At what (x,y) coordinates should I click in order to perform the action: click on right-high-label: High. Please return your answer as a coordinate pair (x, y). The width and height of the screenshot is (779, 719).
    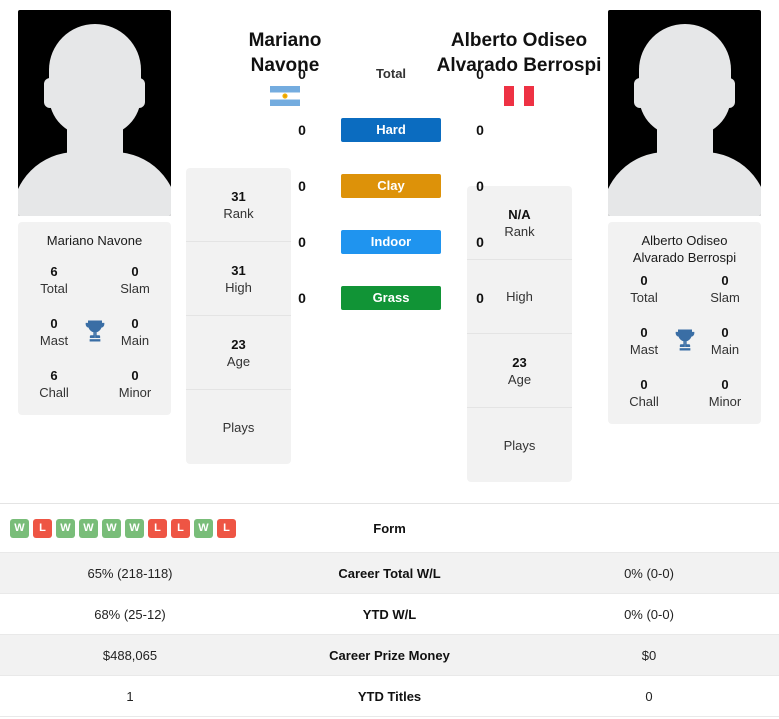
    Looking at the image, I should click on (519, 296).